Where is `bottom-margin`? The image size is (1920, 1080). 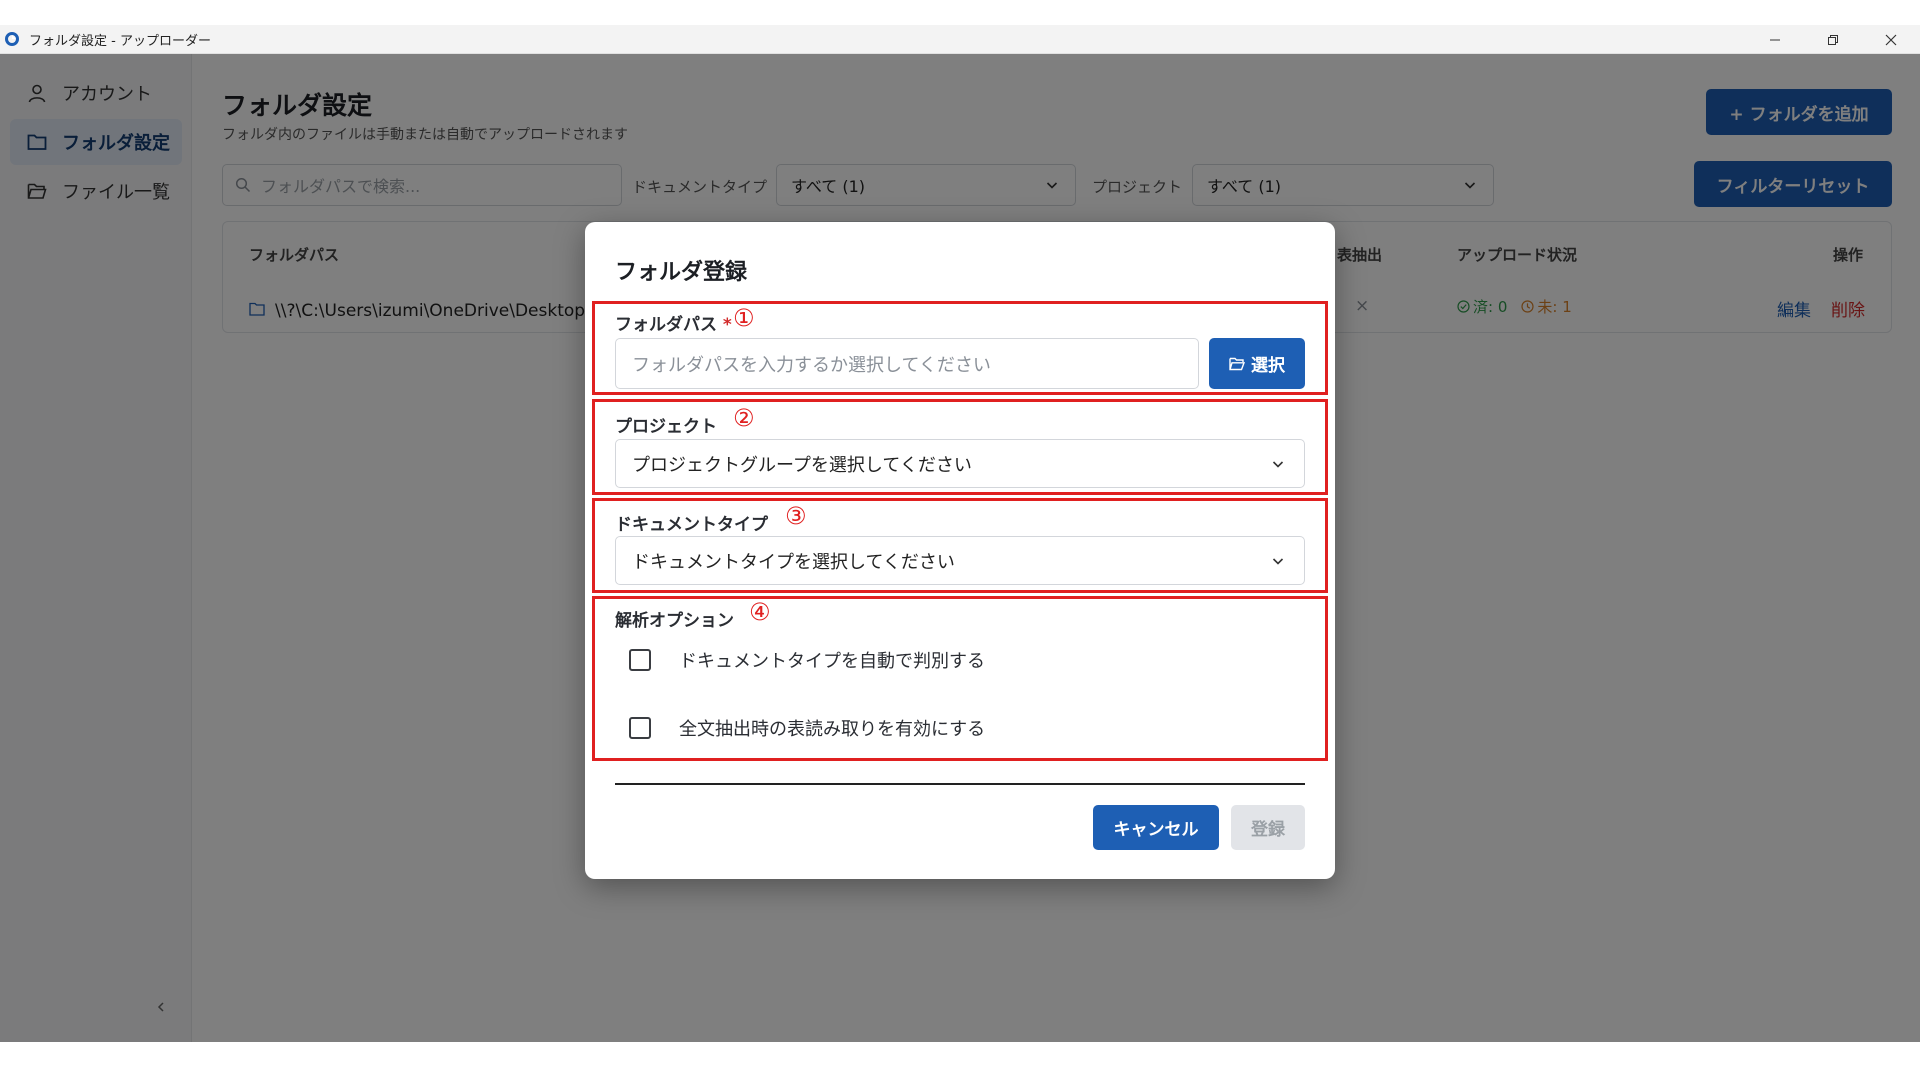
bottom-margin is located at coordinates (960, 1061).